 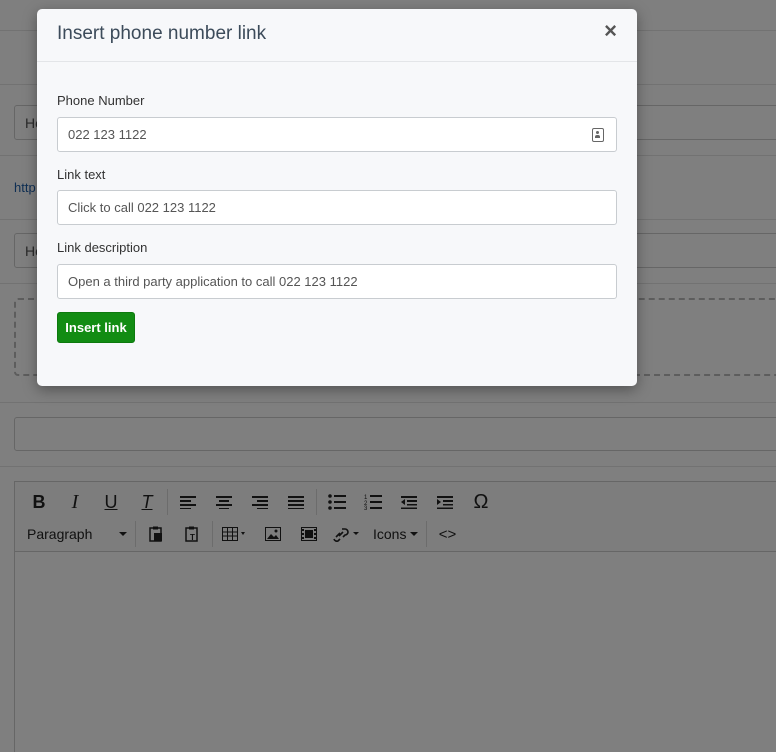 I want to click on dialog-header: Insert phone number link ×, so click(x=337, y=35).